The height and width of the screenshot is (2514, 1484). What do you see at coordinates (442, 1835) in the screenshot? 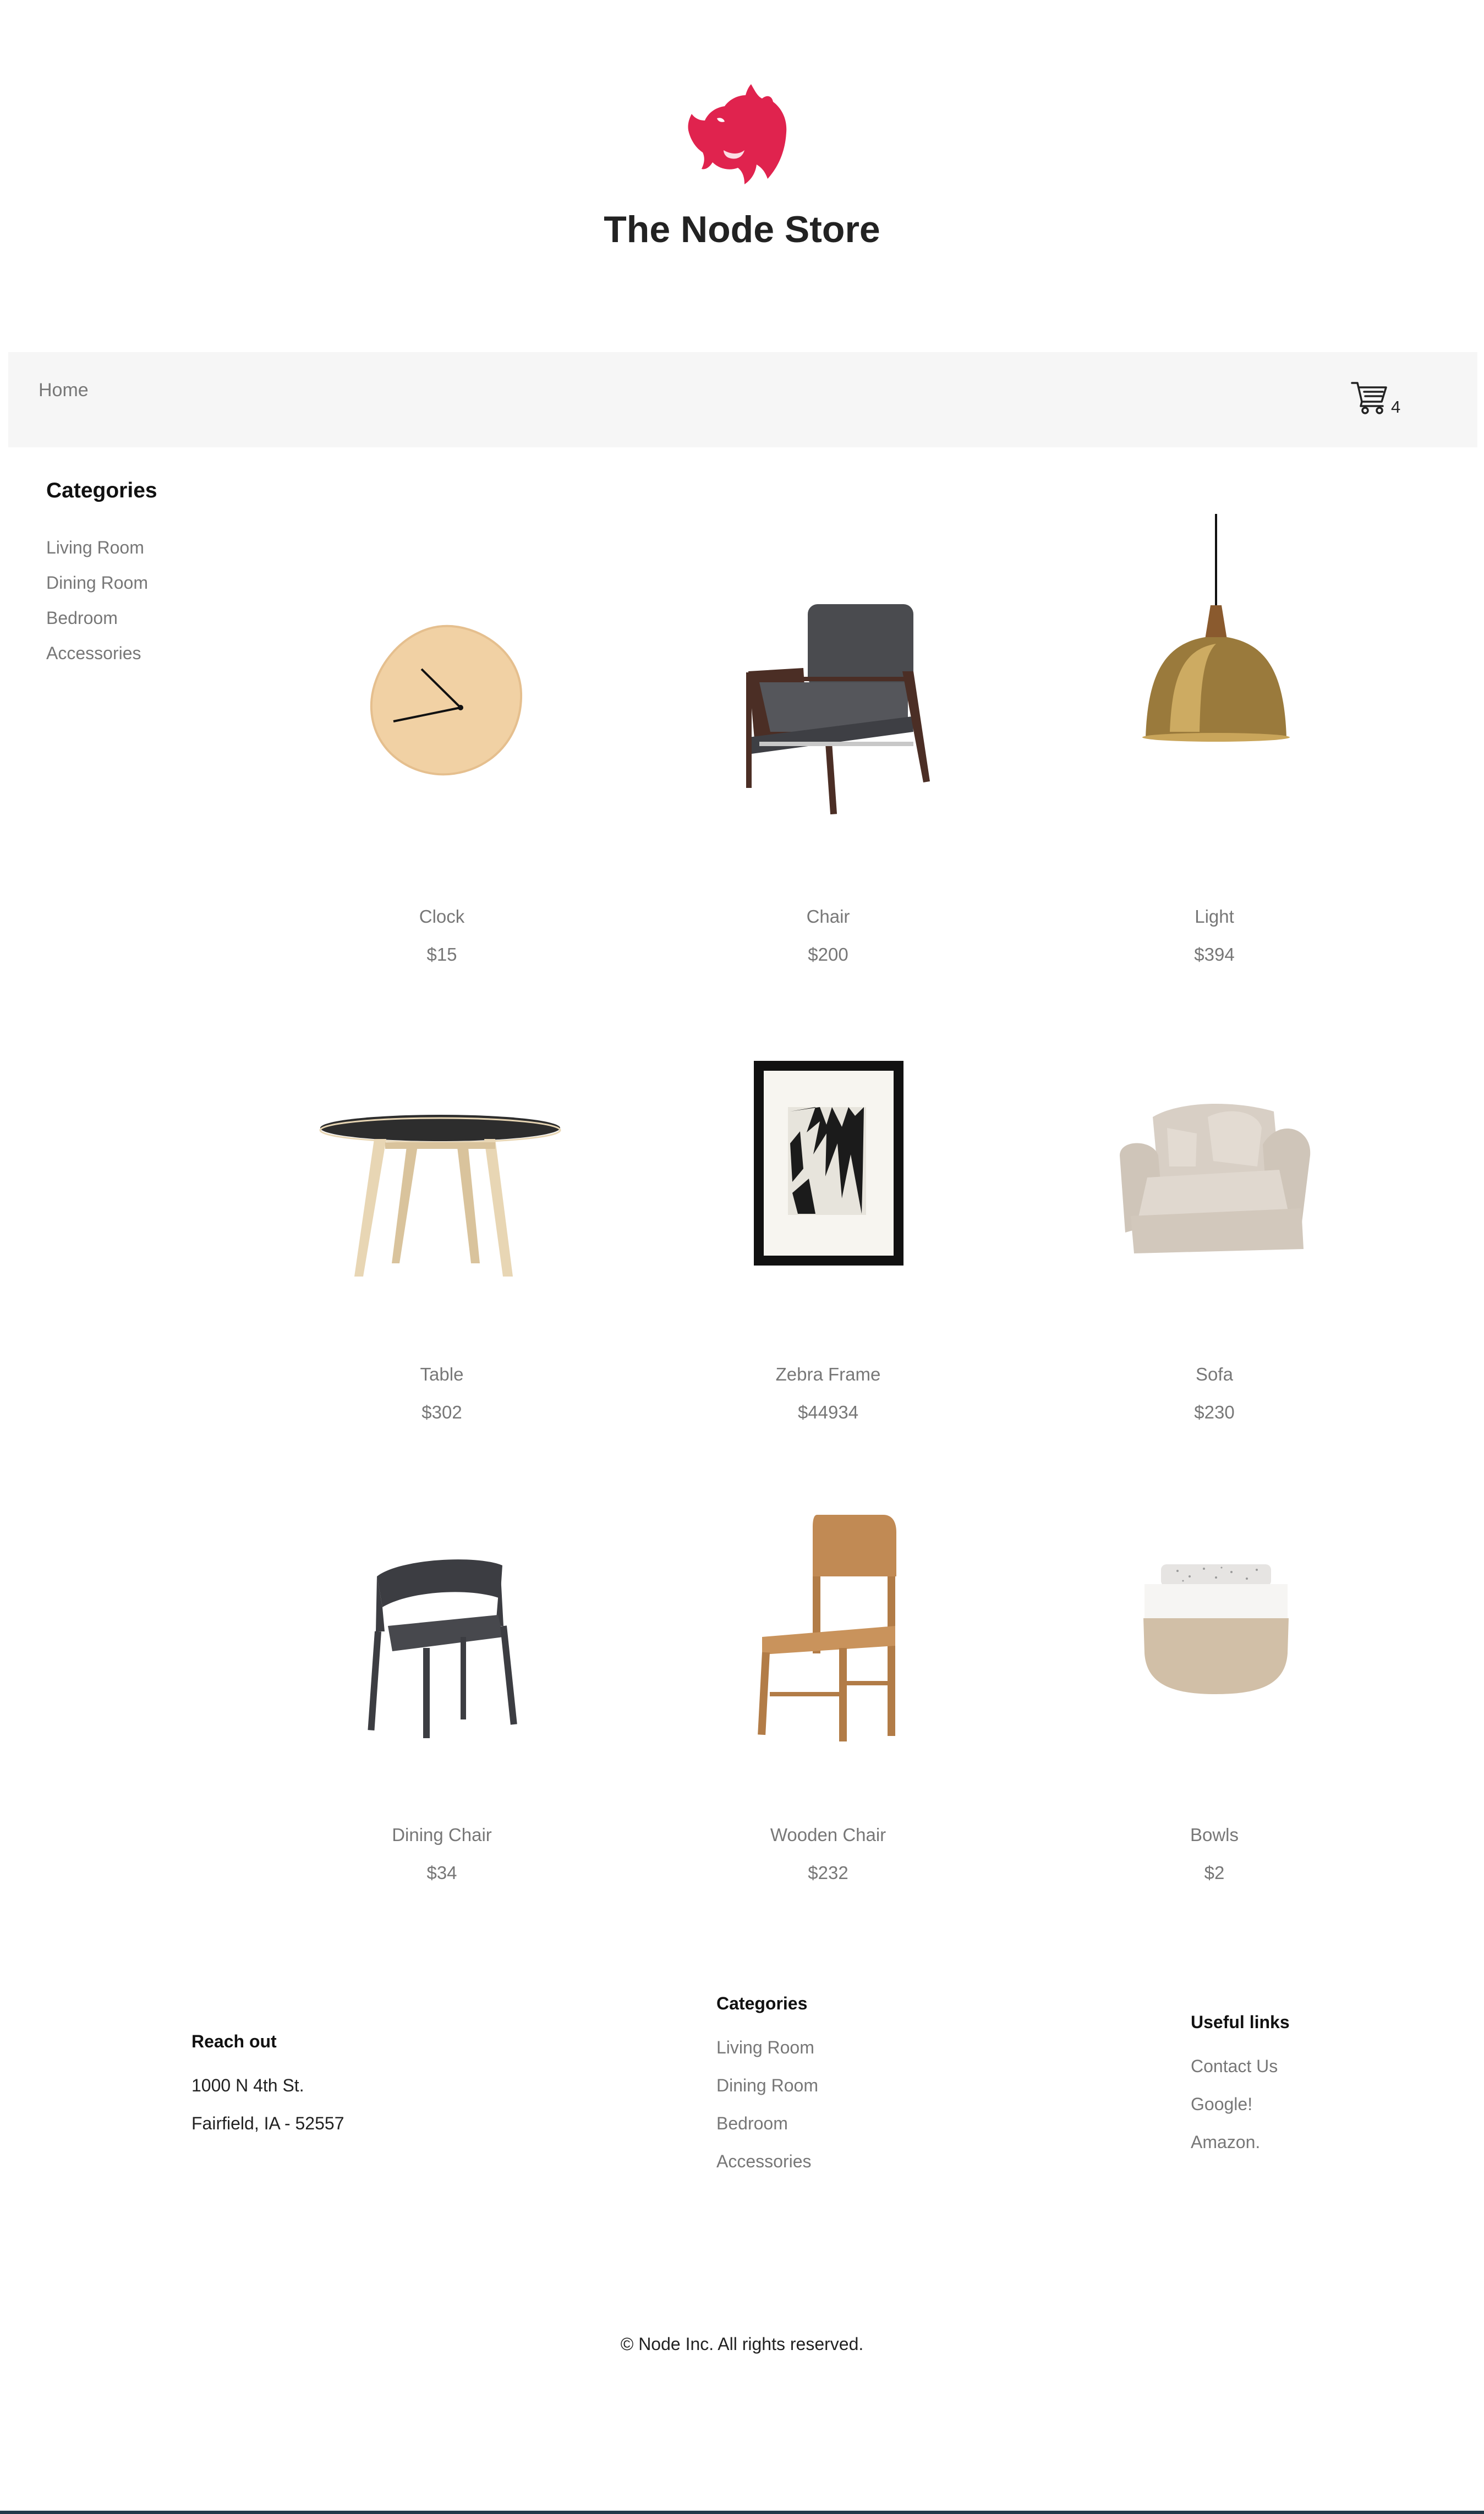
I see `product-name: Dining Chair` at bounding box center [442, 1835].